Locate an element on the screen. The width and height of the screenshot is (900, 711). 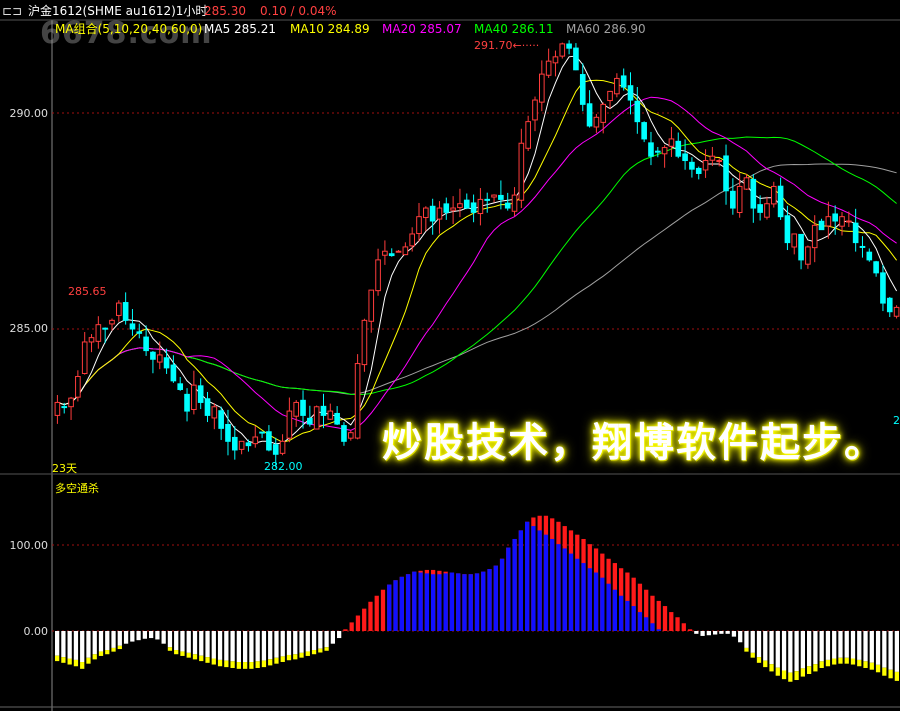
ma20-label: MA20 285.07 is located at coordinates (422, 29).